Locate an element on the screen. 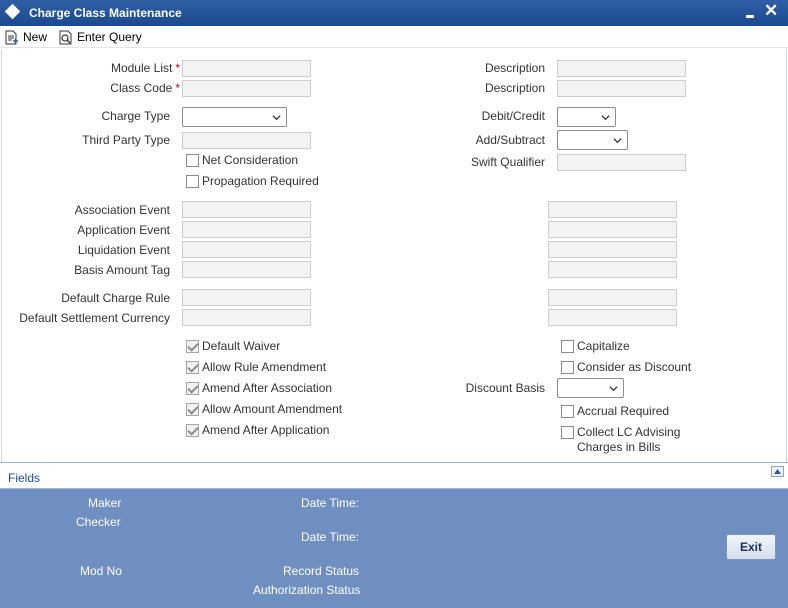 This screenshot has width=788, height=608. association-event-description is located at coordinates (612, 209).